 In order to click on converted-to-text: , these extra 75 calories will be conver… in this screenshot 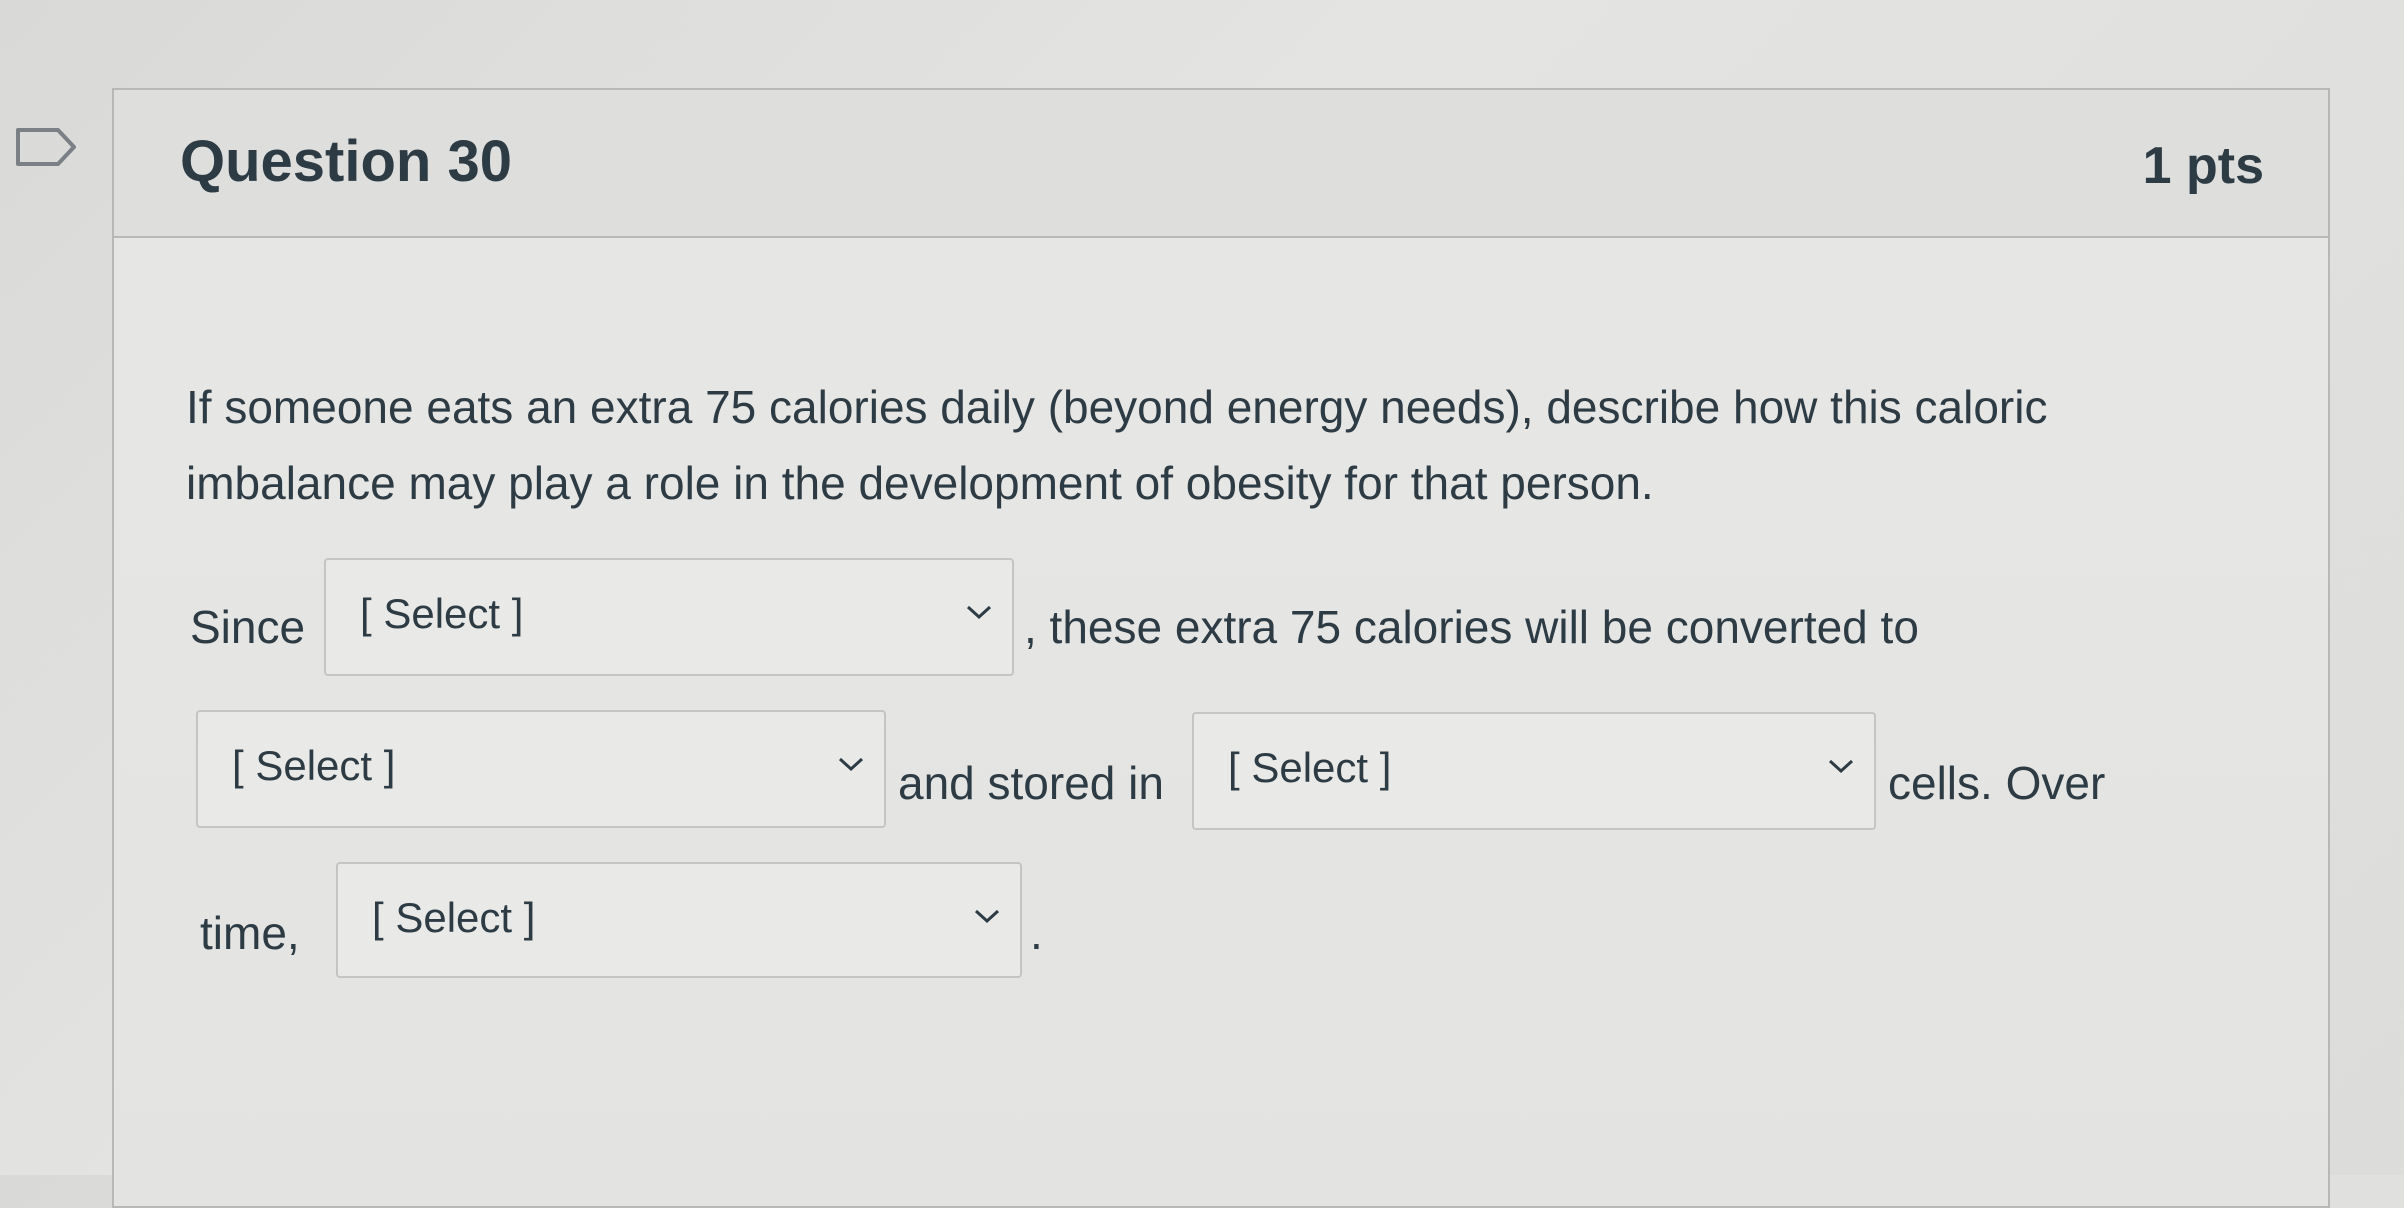, I will do `click(1471, 627)`.